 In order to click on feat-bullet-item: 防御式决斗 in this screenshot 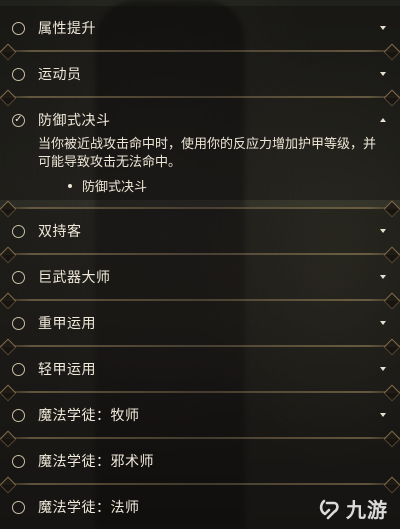, I will do `click(107, 185)`.